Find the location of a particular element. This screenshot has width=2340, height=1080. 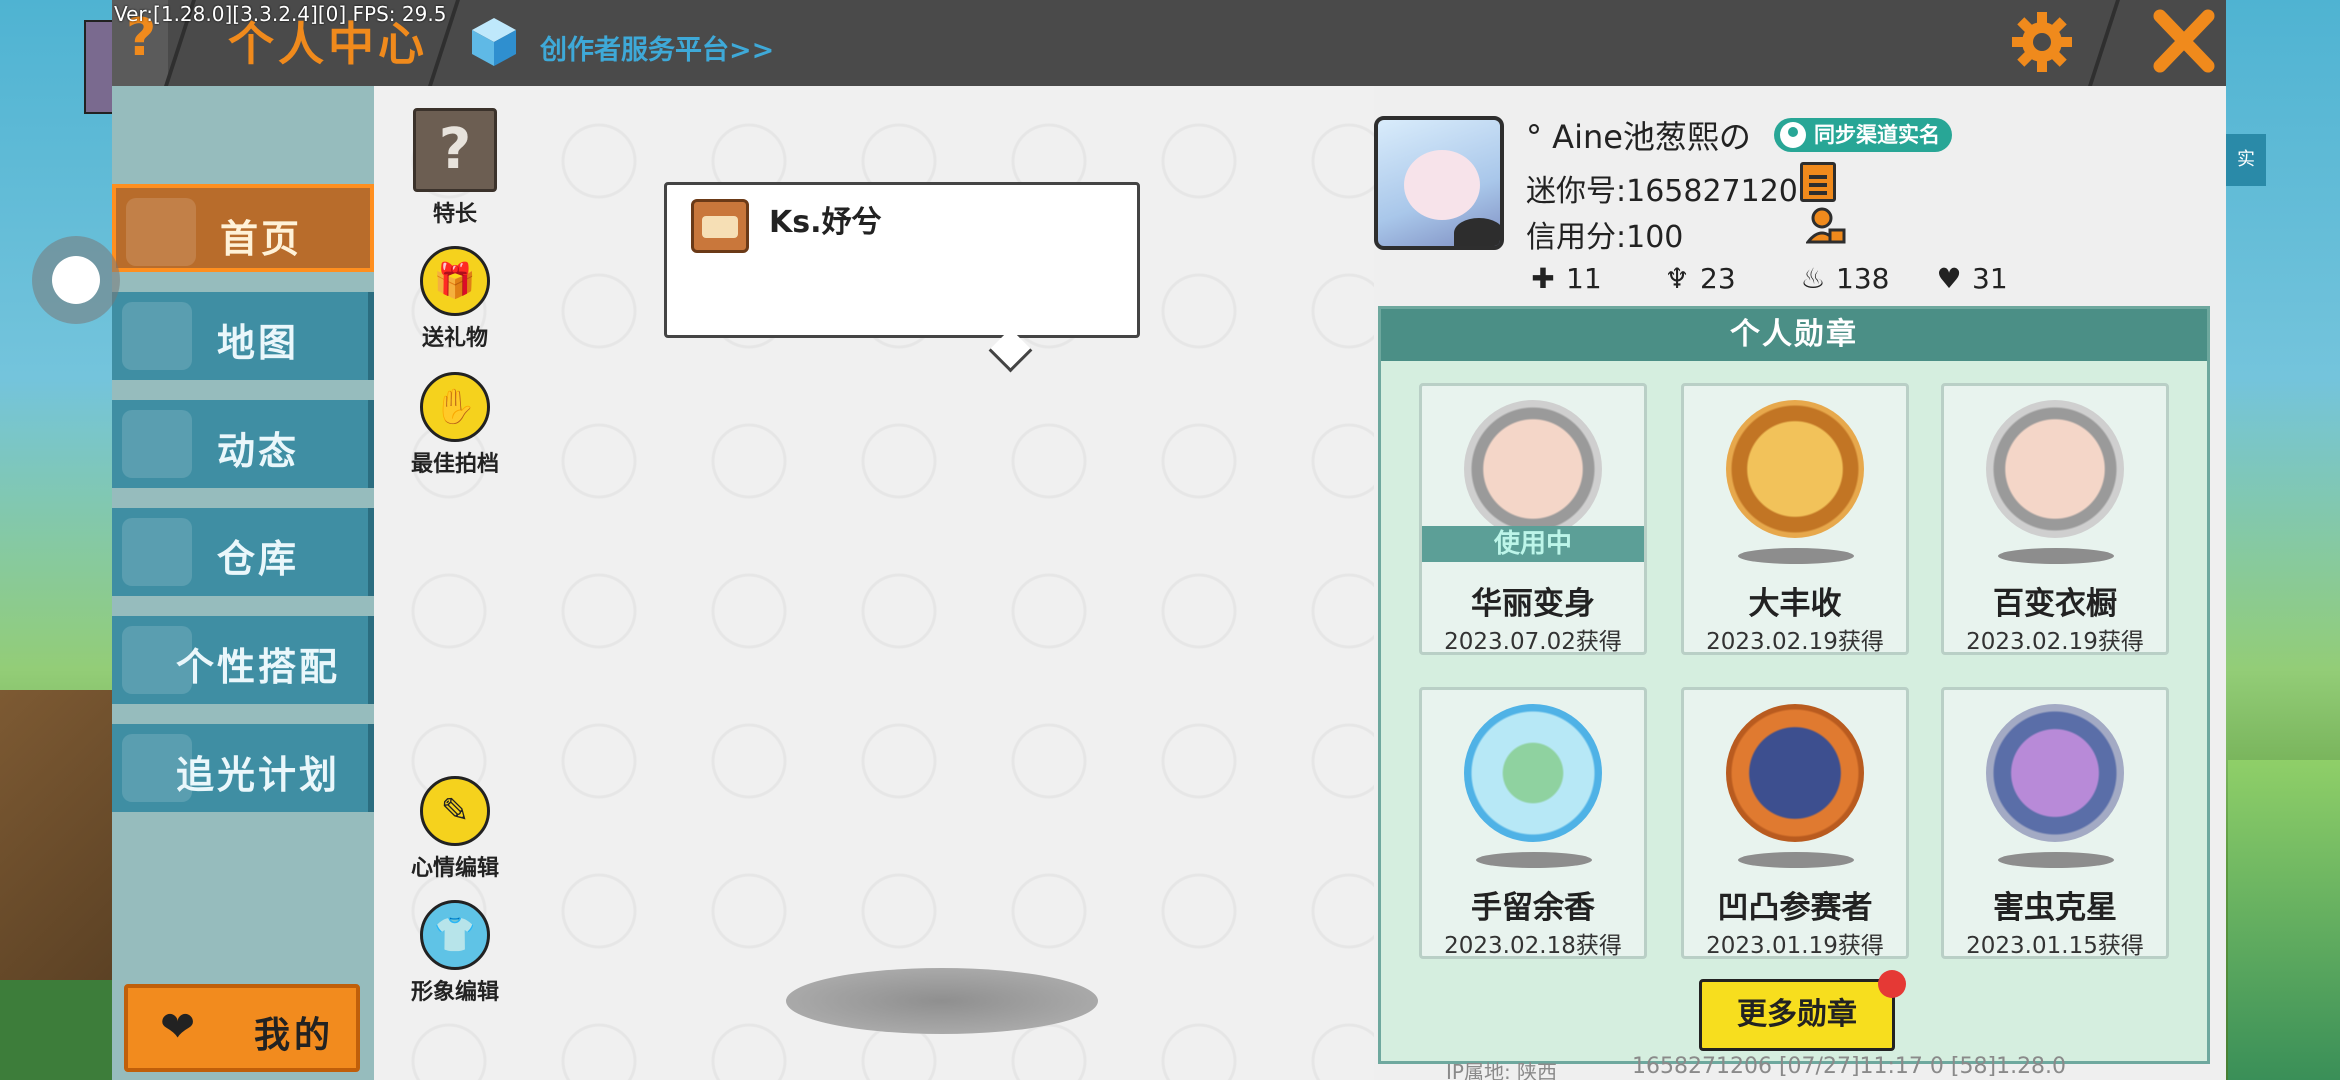

sidebar-item-label: 地图 is located at coordinates (257, 343).